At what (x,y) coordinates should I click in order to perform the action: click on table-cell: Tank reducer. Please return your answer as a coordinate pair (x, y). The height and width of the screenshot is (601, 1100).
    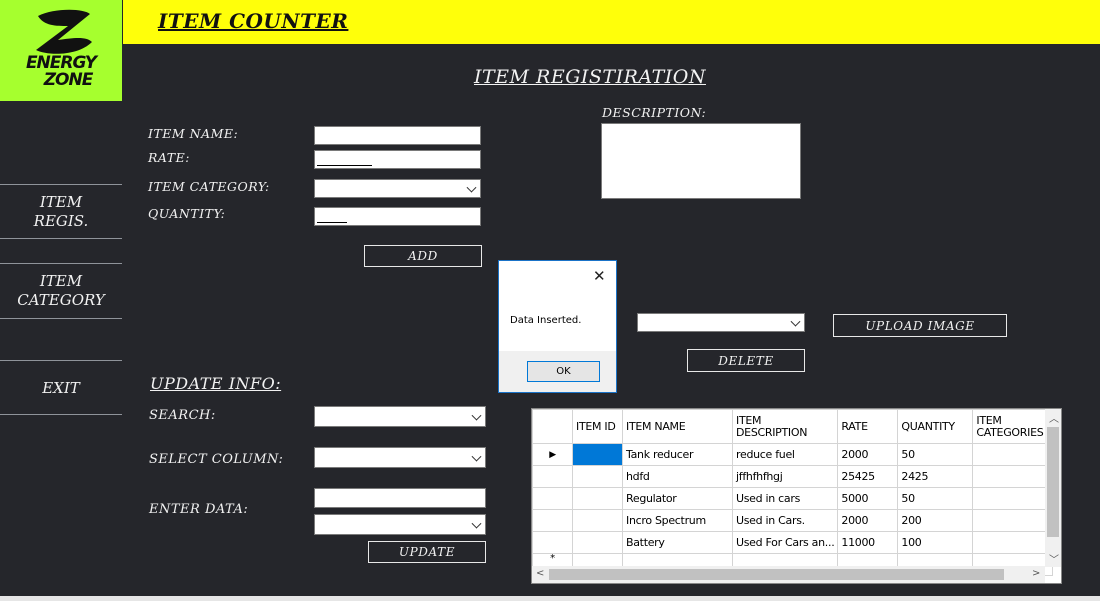
    Looking at the image, I should click on (677, 454).